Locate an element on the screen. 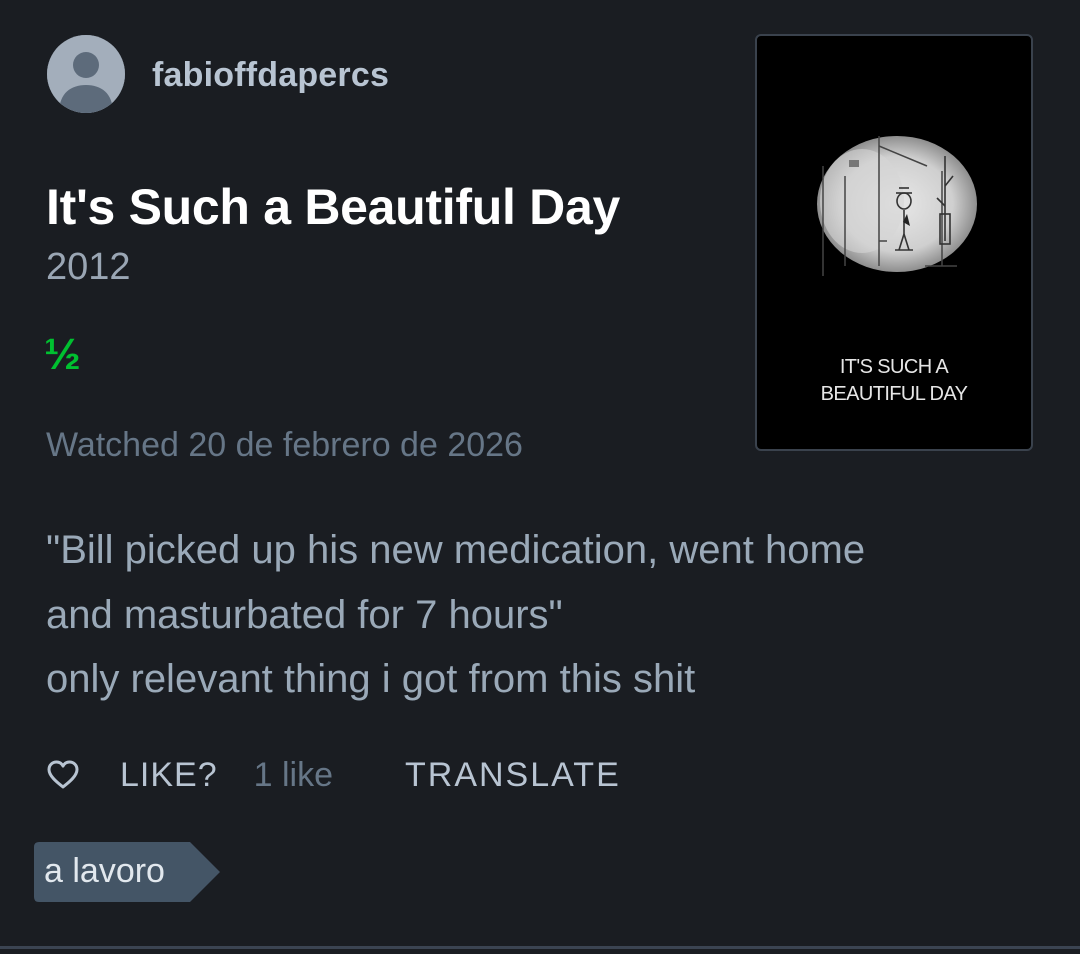  film-poster: IT'S SUCH A BEAUTIFUL DAY is located at coordinates (894, 242).